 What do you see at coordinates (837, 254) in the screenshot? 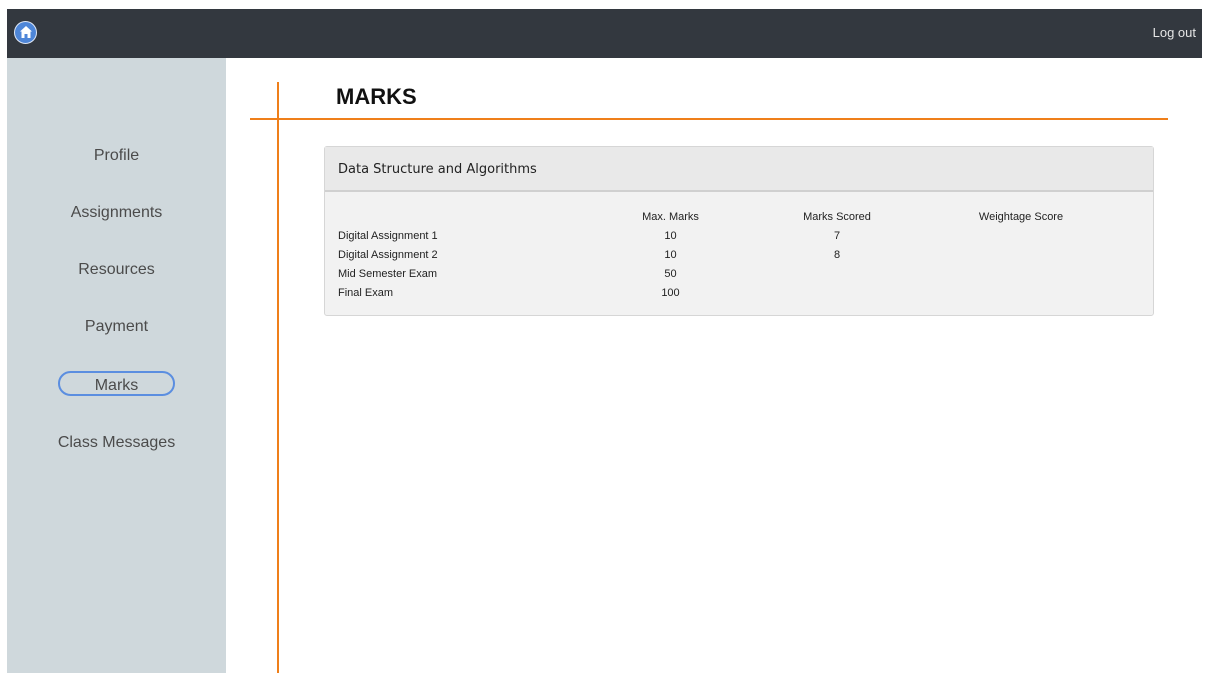
I see `marks-scored-cell: 8` at bounding box center [837, 254].